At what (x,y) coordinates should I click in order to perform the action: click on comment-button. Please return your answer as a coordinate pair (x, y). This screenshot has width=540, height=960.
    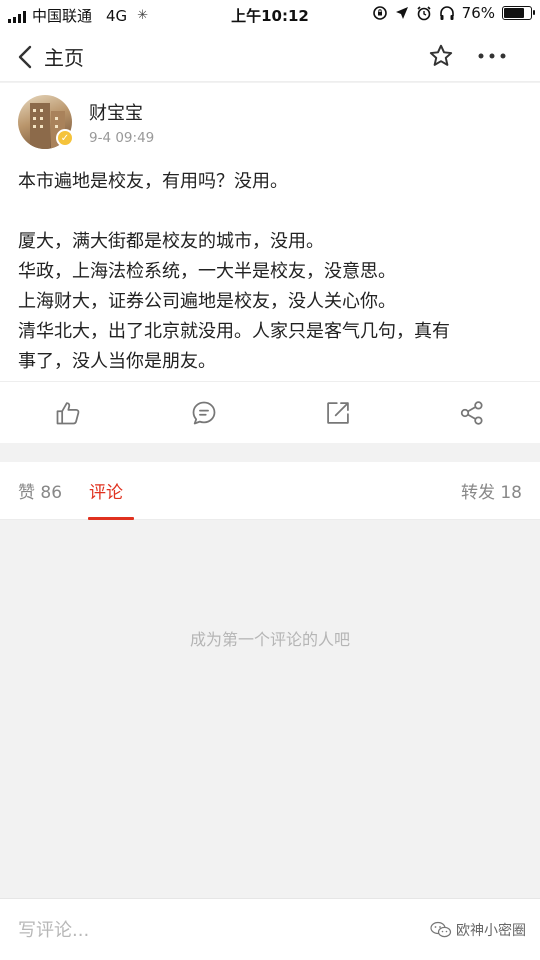
    Looking at the image, I should click on (204, 413).